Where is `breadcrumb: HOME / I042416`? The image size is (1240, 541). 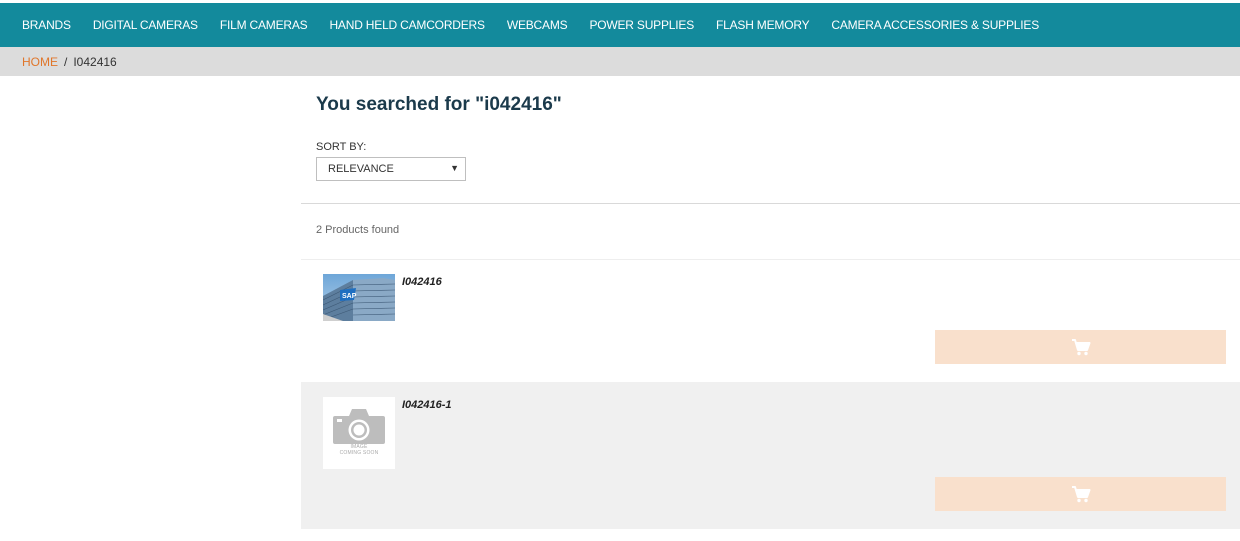 breadcrumb: HOME / I042416 is located at coordinates (620, 61).